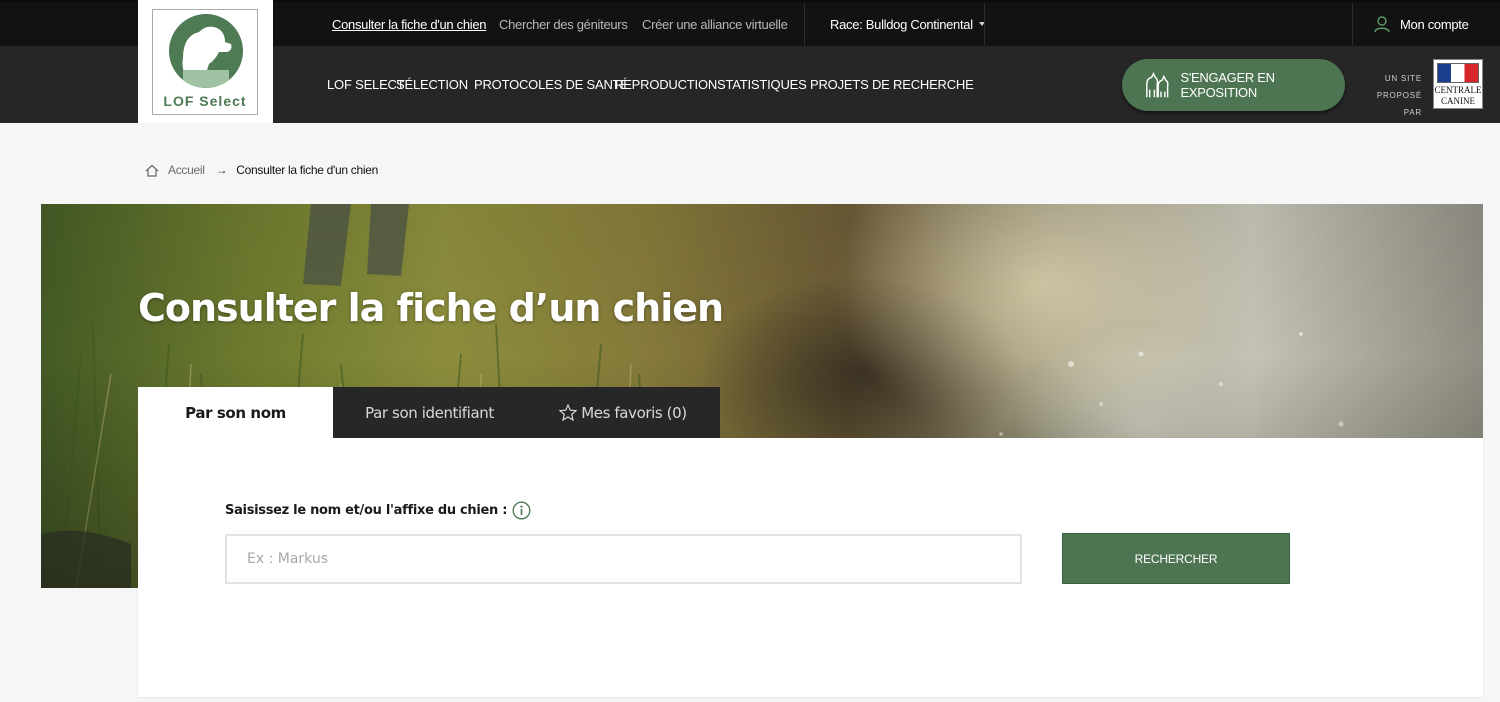 This screenshot has width=1500, height=702. What do you see at coordinates (1382, 23) in the screenshot?
I see `user-icon` at bounding box center [1382, 23].